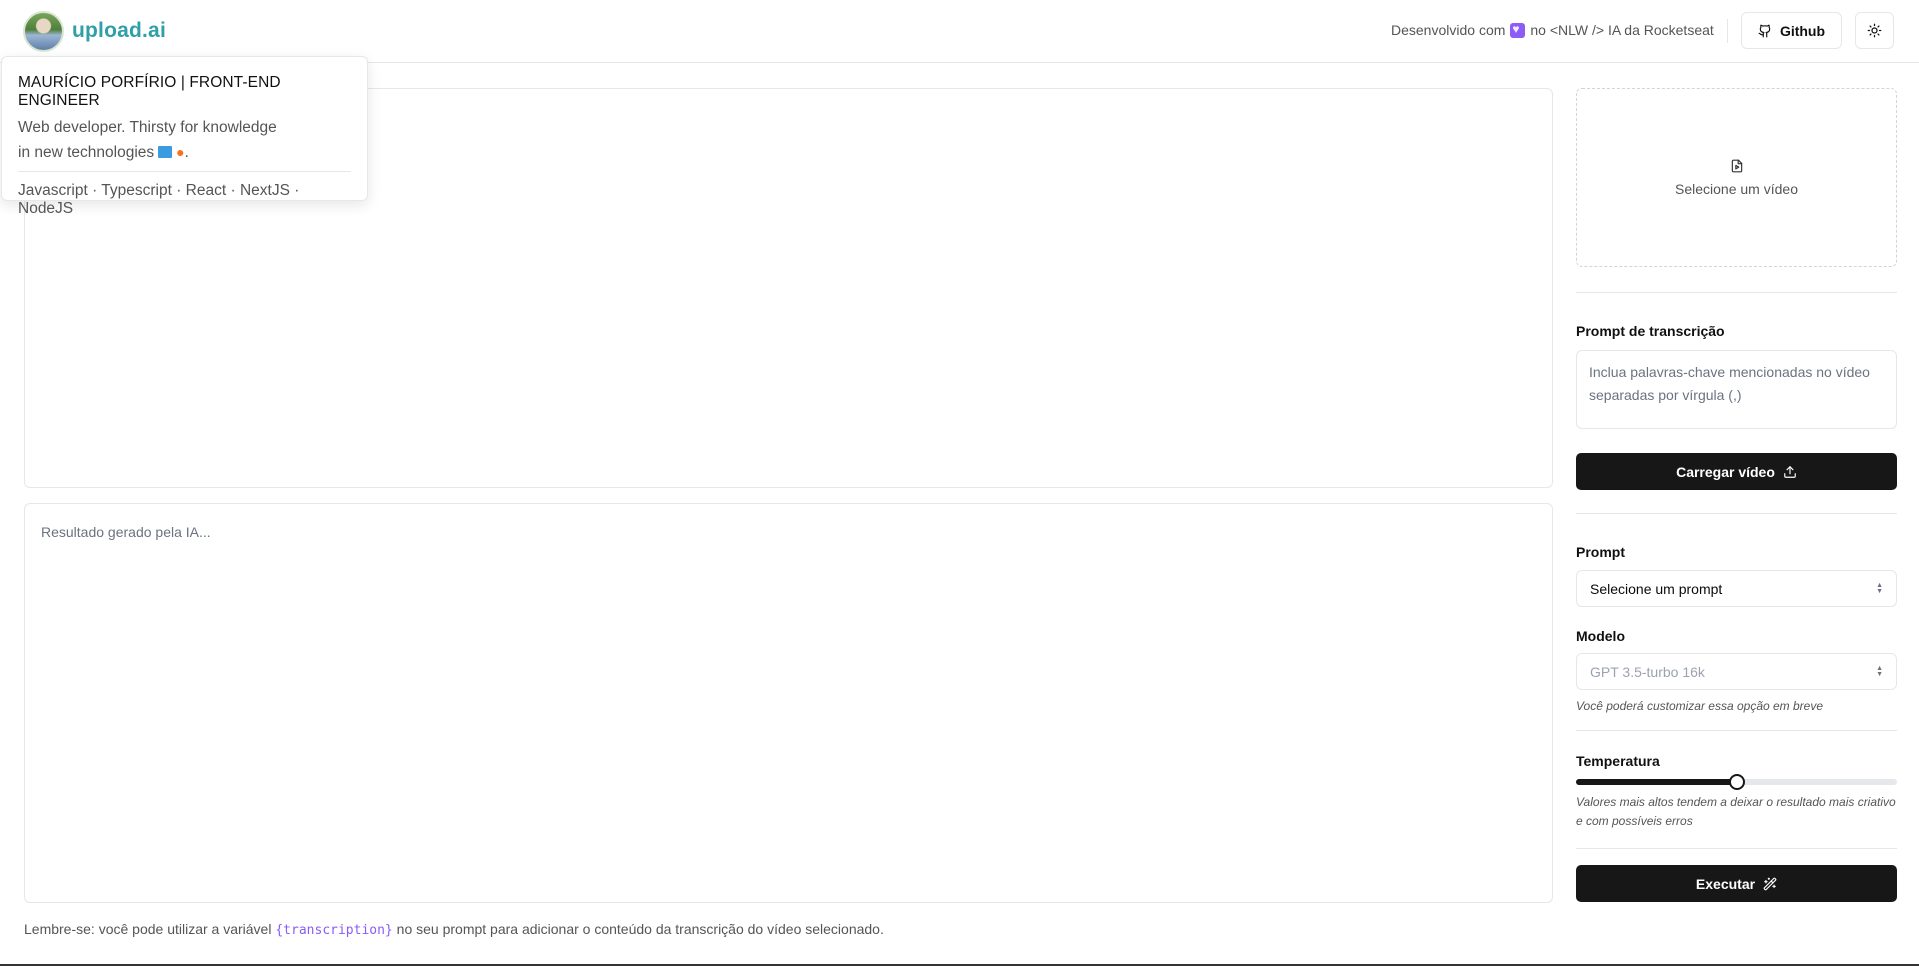 This screenshot has height=966, width=1919. I want to click on temperature-slider-thumb, so click(1736, 782).